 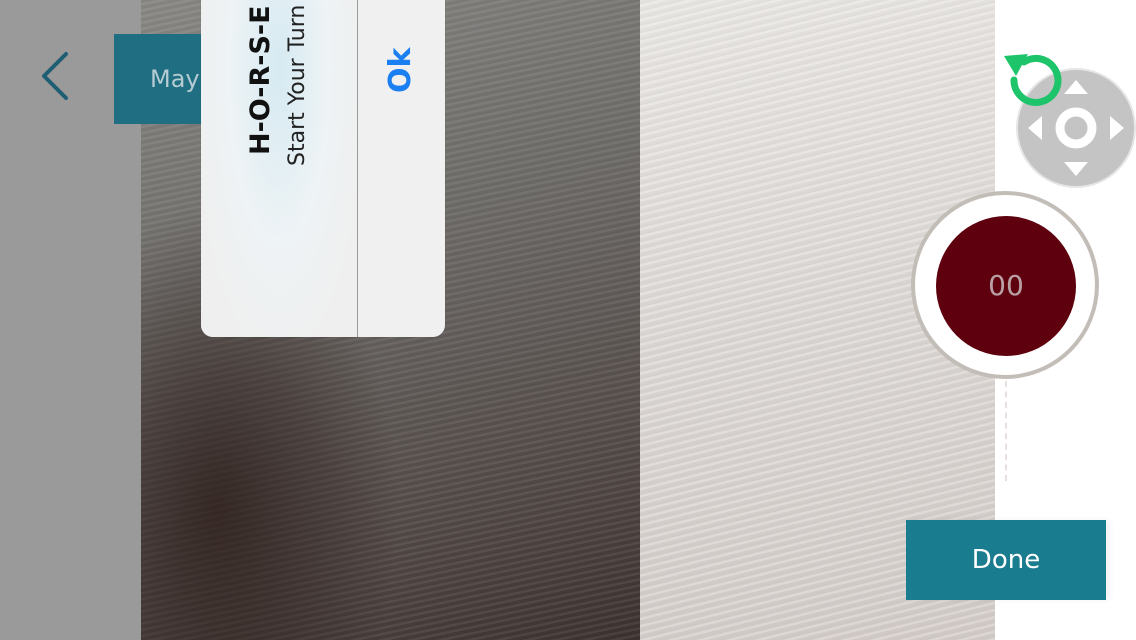 I want to click on undo-icon, so click(x=1033, y=80).